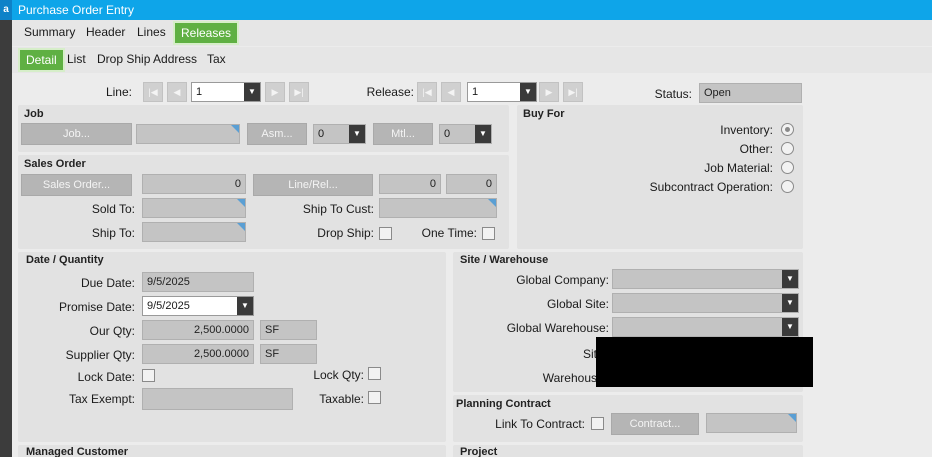 Image resolution: width=932 pixels, height=457 pixels. Describe the element at coordinates (100, 355) in the screenshot. I see `supplier-qty-label: Supplier Qty:` at that location.